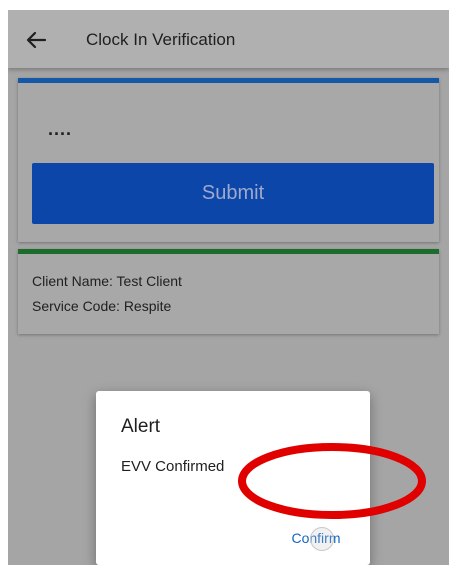 This screenshot has height=565, width=449. What do you see at coordinates (36, 40) in the screenshot?
I see `arrow-left-icon` at bounding box center [36, 40].